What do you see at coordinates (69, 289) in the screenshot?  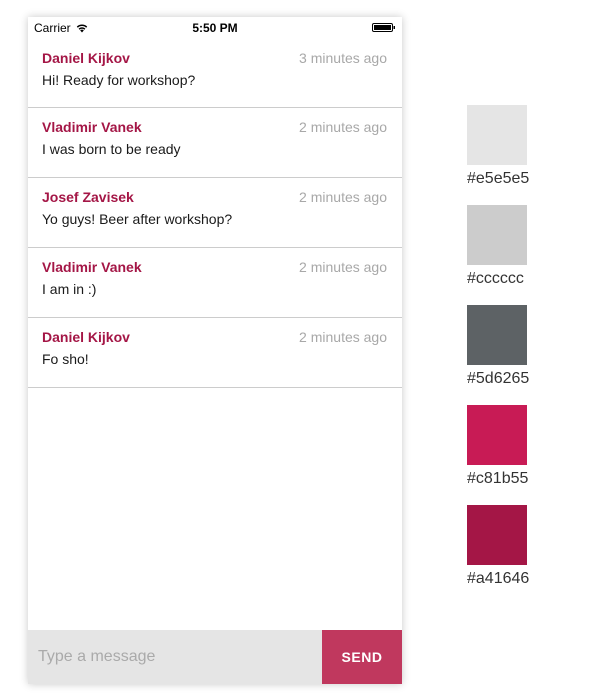 I see `message-text: I am in :)` at bounding box center [69, 289].